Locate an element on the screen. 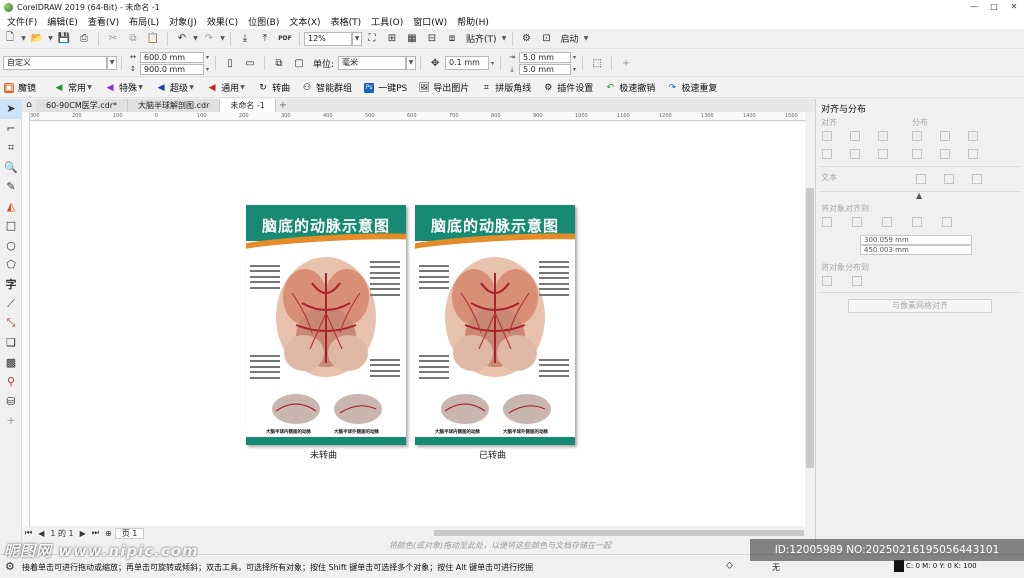 The height and width of the screenshot is (578, 1024). page-height-field: 900.0 mm is located at coordinates (172, 69).